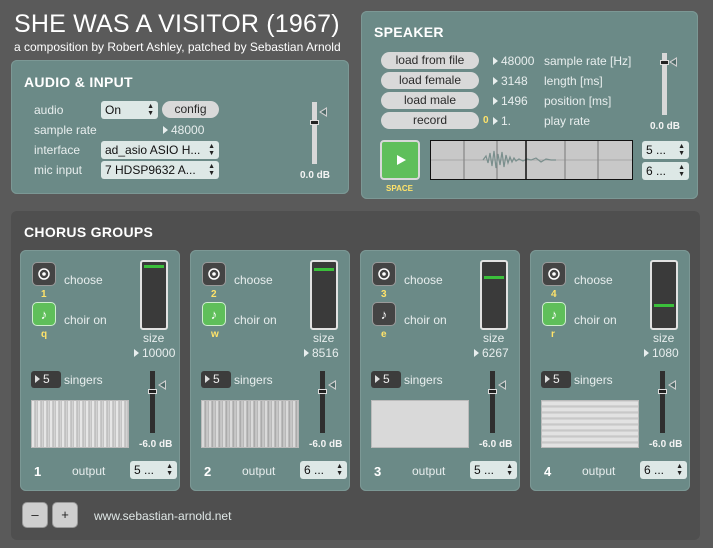 The height and width of the screenshot is (548, 713). I want to click on speaker-output-b-menu: 6 ... ▲ ▼, so click(665, 171).